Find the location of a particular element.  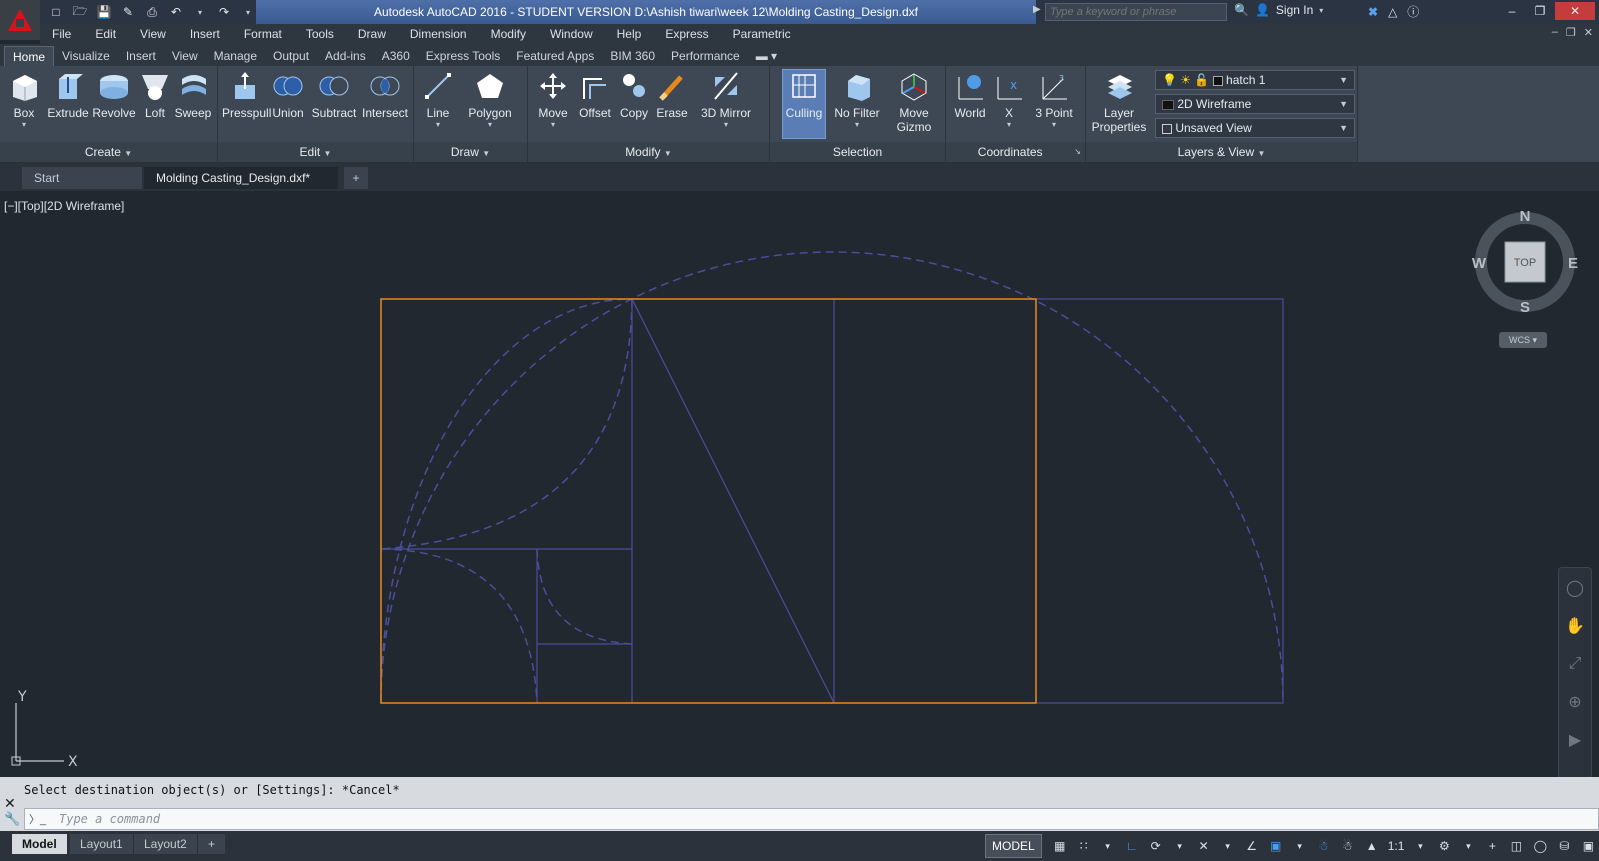

layout-tab-layout2: Layout2 is located at coordinates (165, 844).